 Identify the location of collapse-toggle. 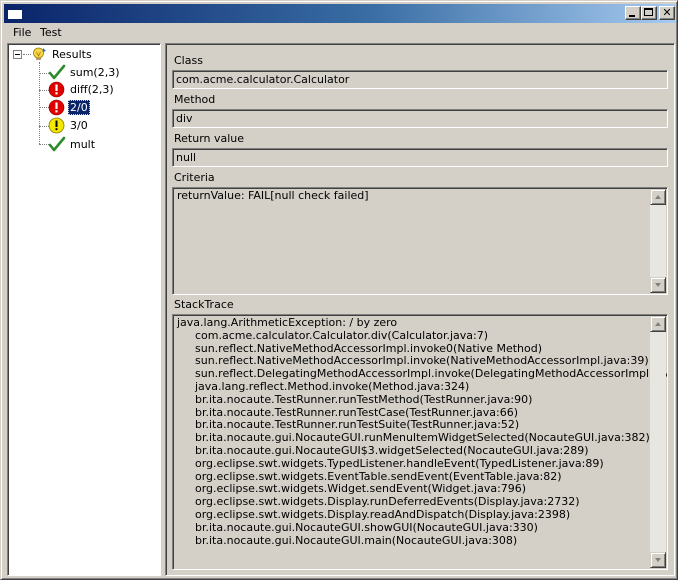
(17, 54).